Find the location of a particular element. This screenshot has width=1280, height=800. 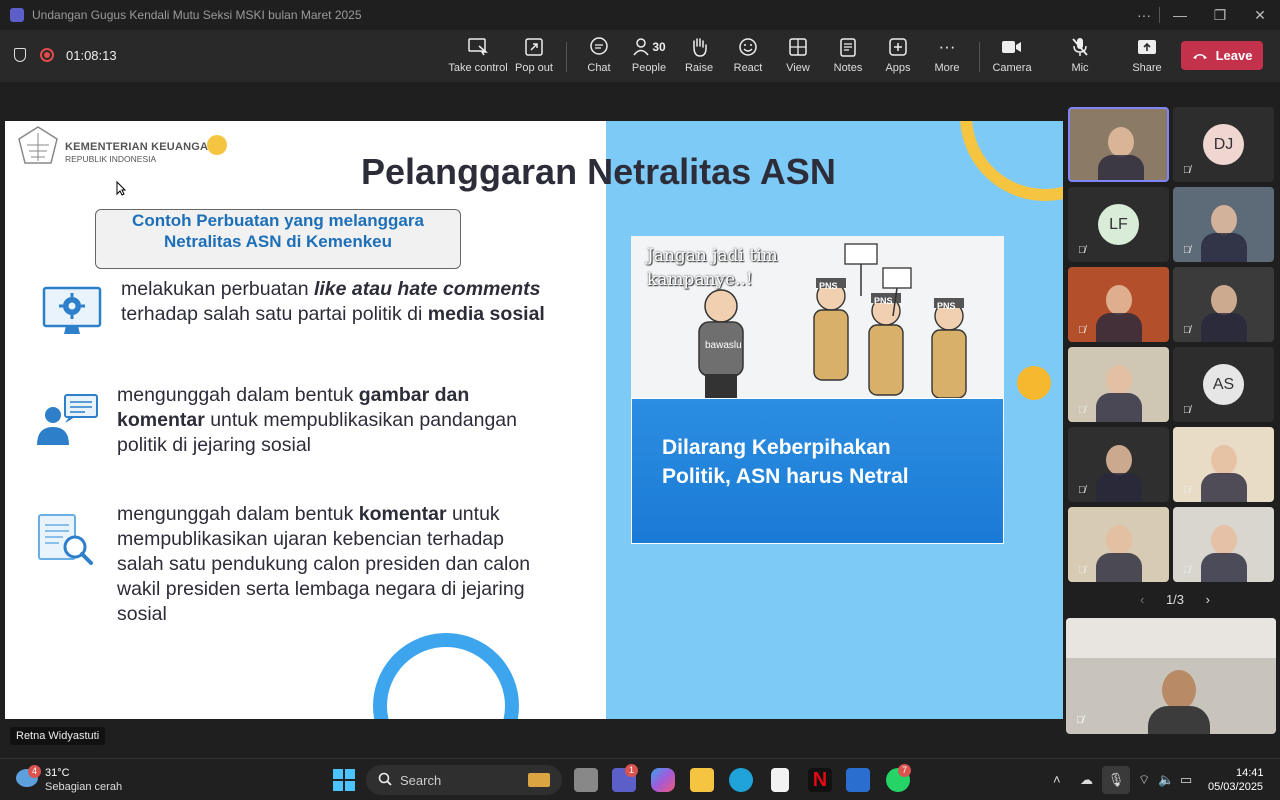

chat-button: Chat is located at coordinates (599, 57).